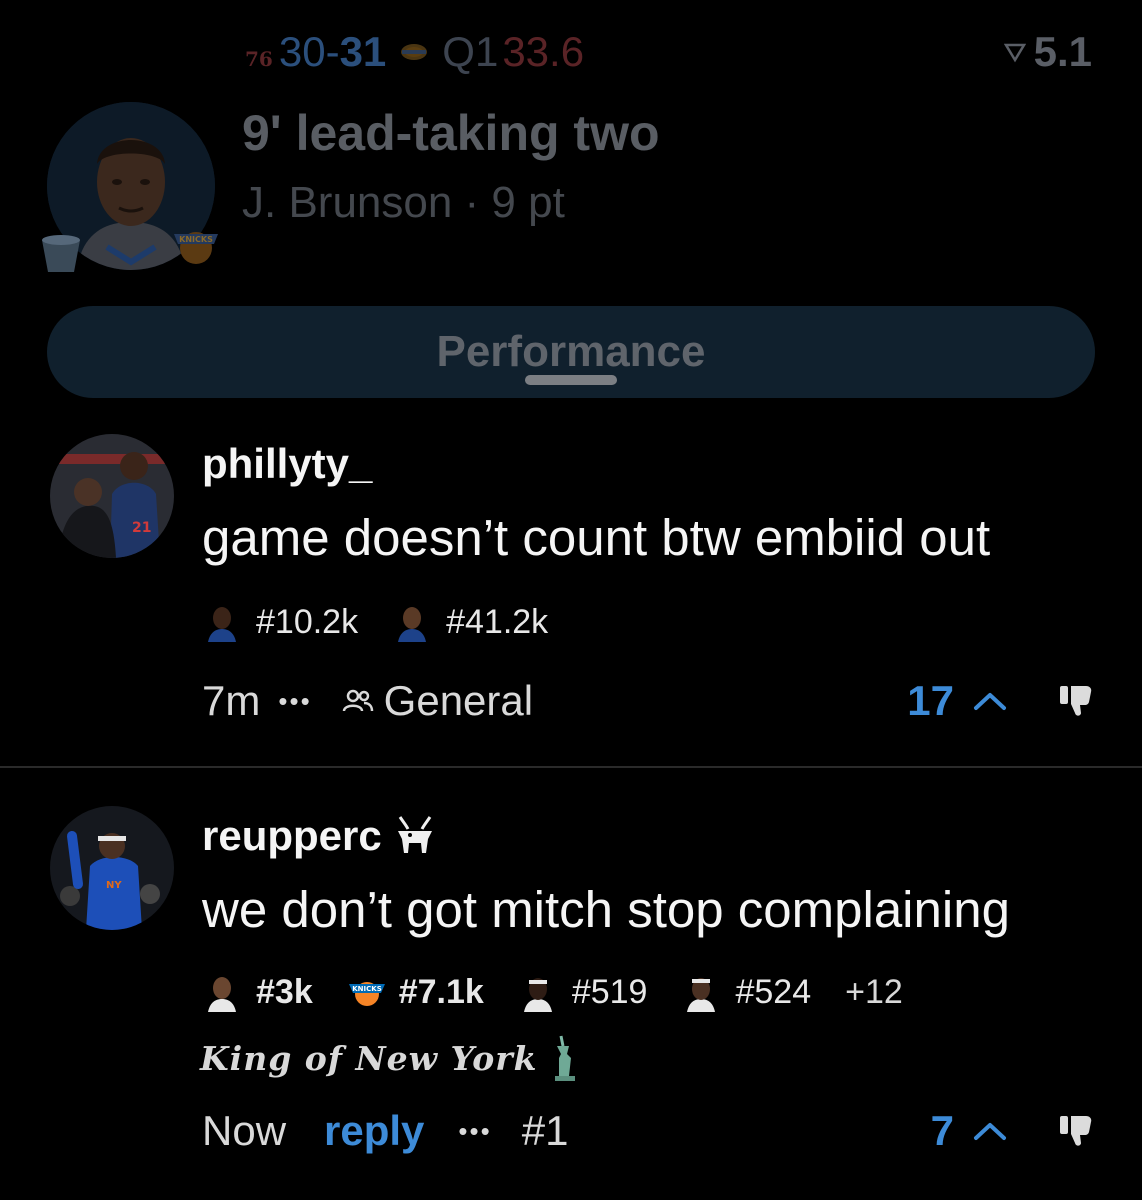 The height and width of the screenshot is (1200, 1142). I want to click on avatar-photo-icon: NY, so click(112, 868).